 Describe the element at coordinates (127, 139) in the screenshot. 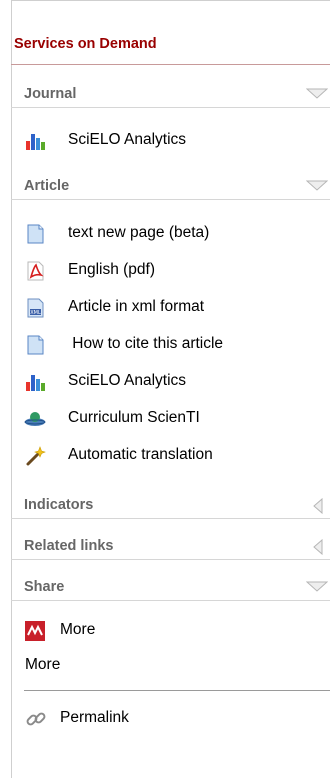

I see `journal-scielo-analytics-label: SciELO Analytics` at that location.